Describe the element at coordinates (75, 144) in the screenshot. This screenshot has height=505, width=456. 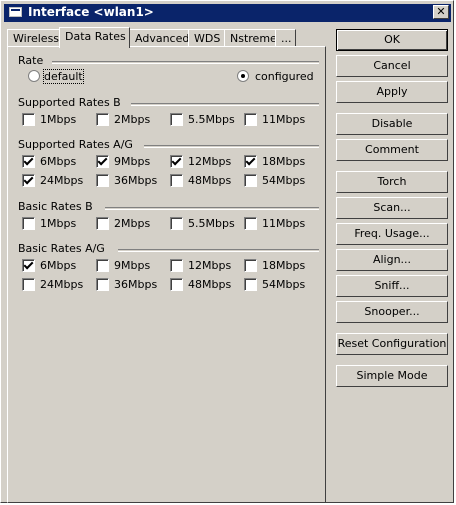
I see `supported-ag-group-title: Supported Rates A/G` at that location.